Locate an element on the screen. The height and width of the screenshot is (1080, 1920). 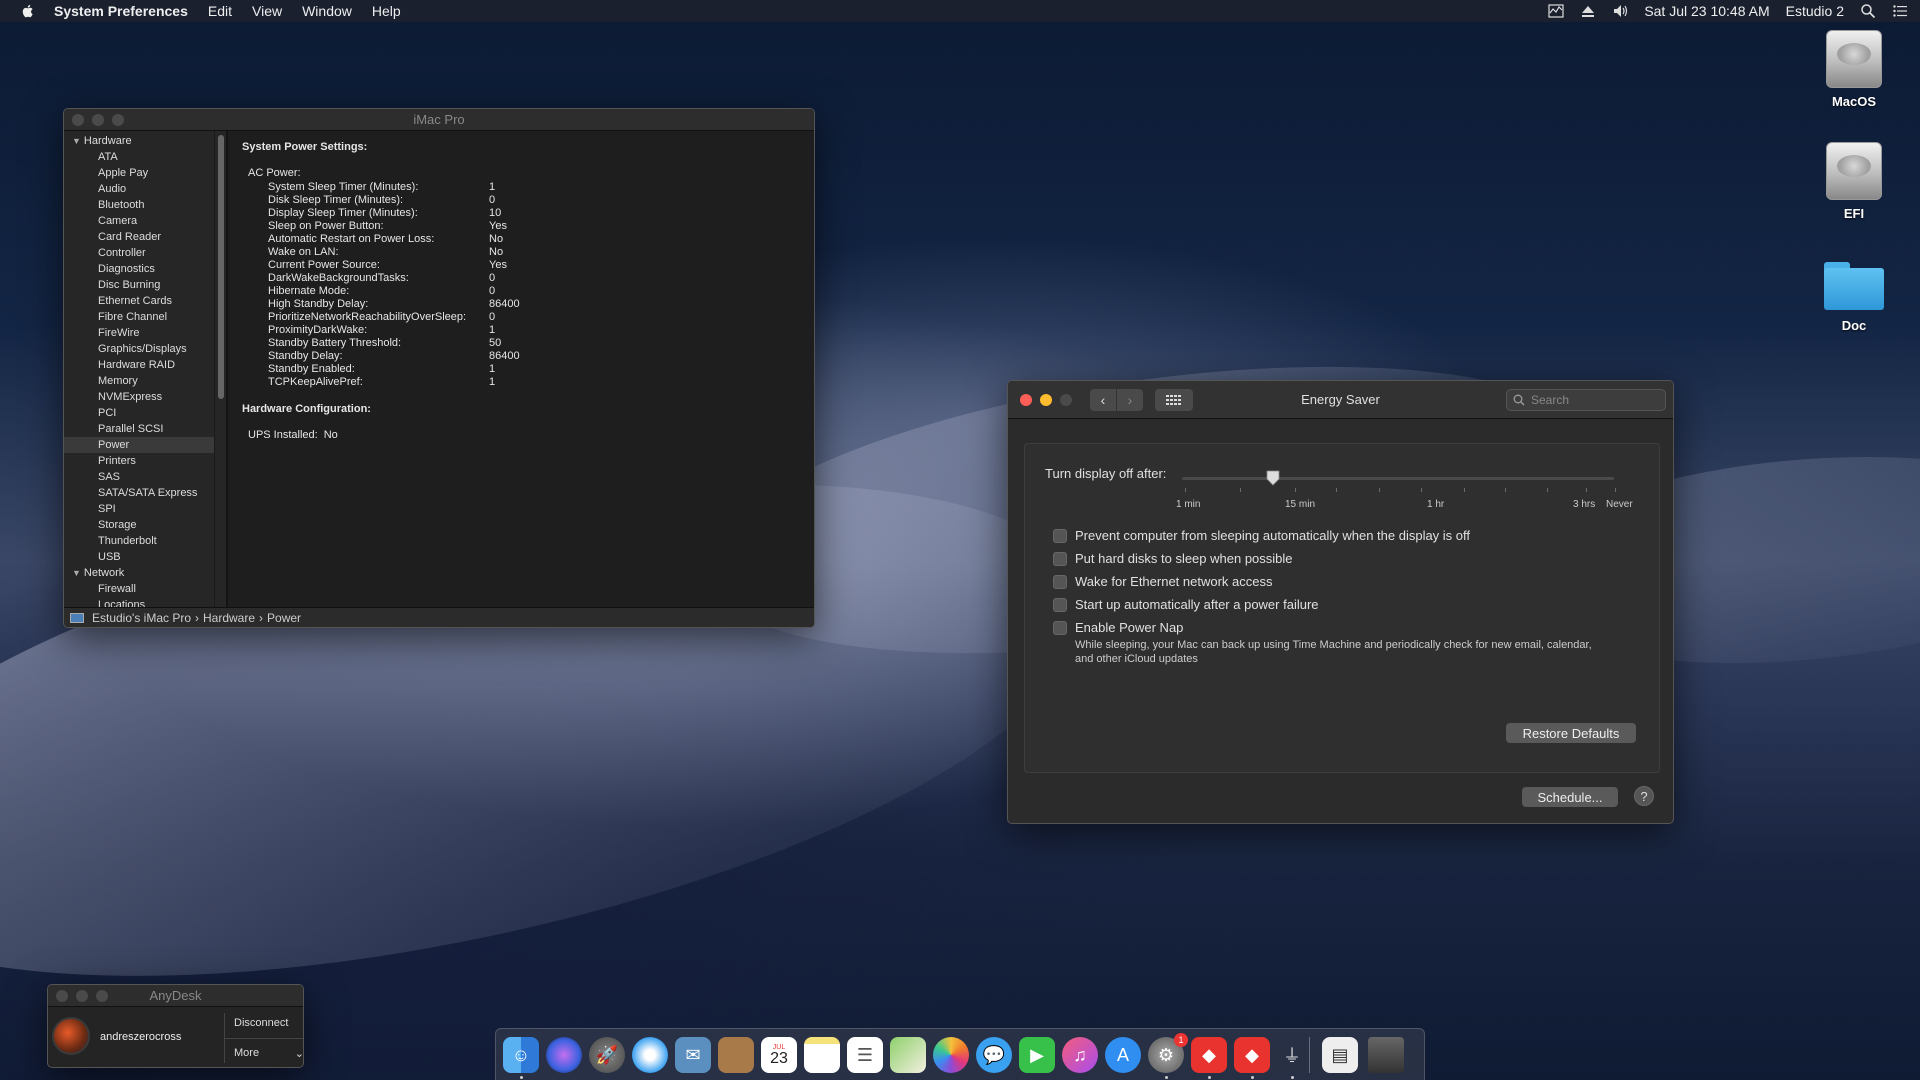
sidebar-item: SPI is located at coordinates (139, 509).